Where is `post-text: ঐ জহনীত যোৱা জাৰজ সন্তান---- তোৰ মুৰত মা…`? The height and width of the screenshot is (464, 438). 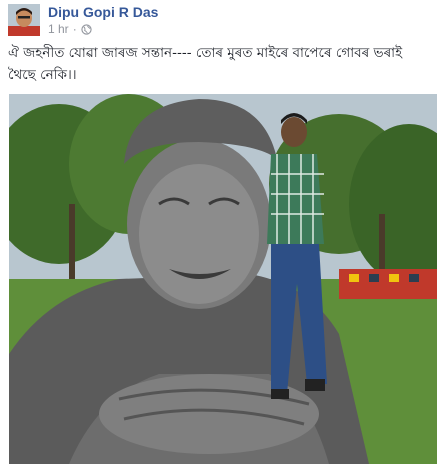 post-text: ঐ জহনীত যোৱা জাৰজ সন্তান---- তোৰ মুৰত মা… is located at coordinates (205, 64).